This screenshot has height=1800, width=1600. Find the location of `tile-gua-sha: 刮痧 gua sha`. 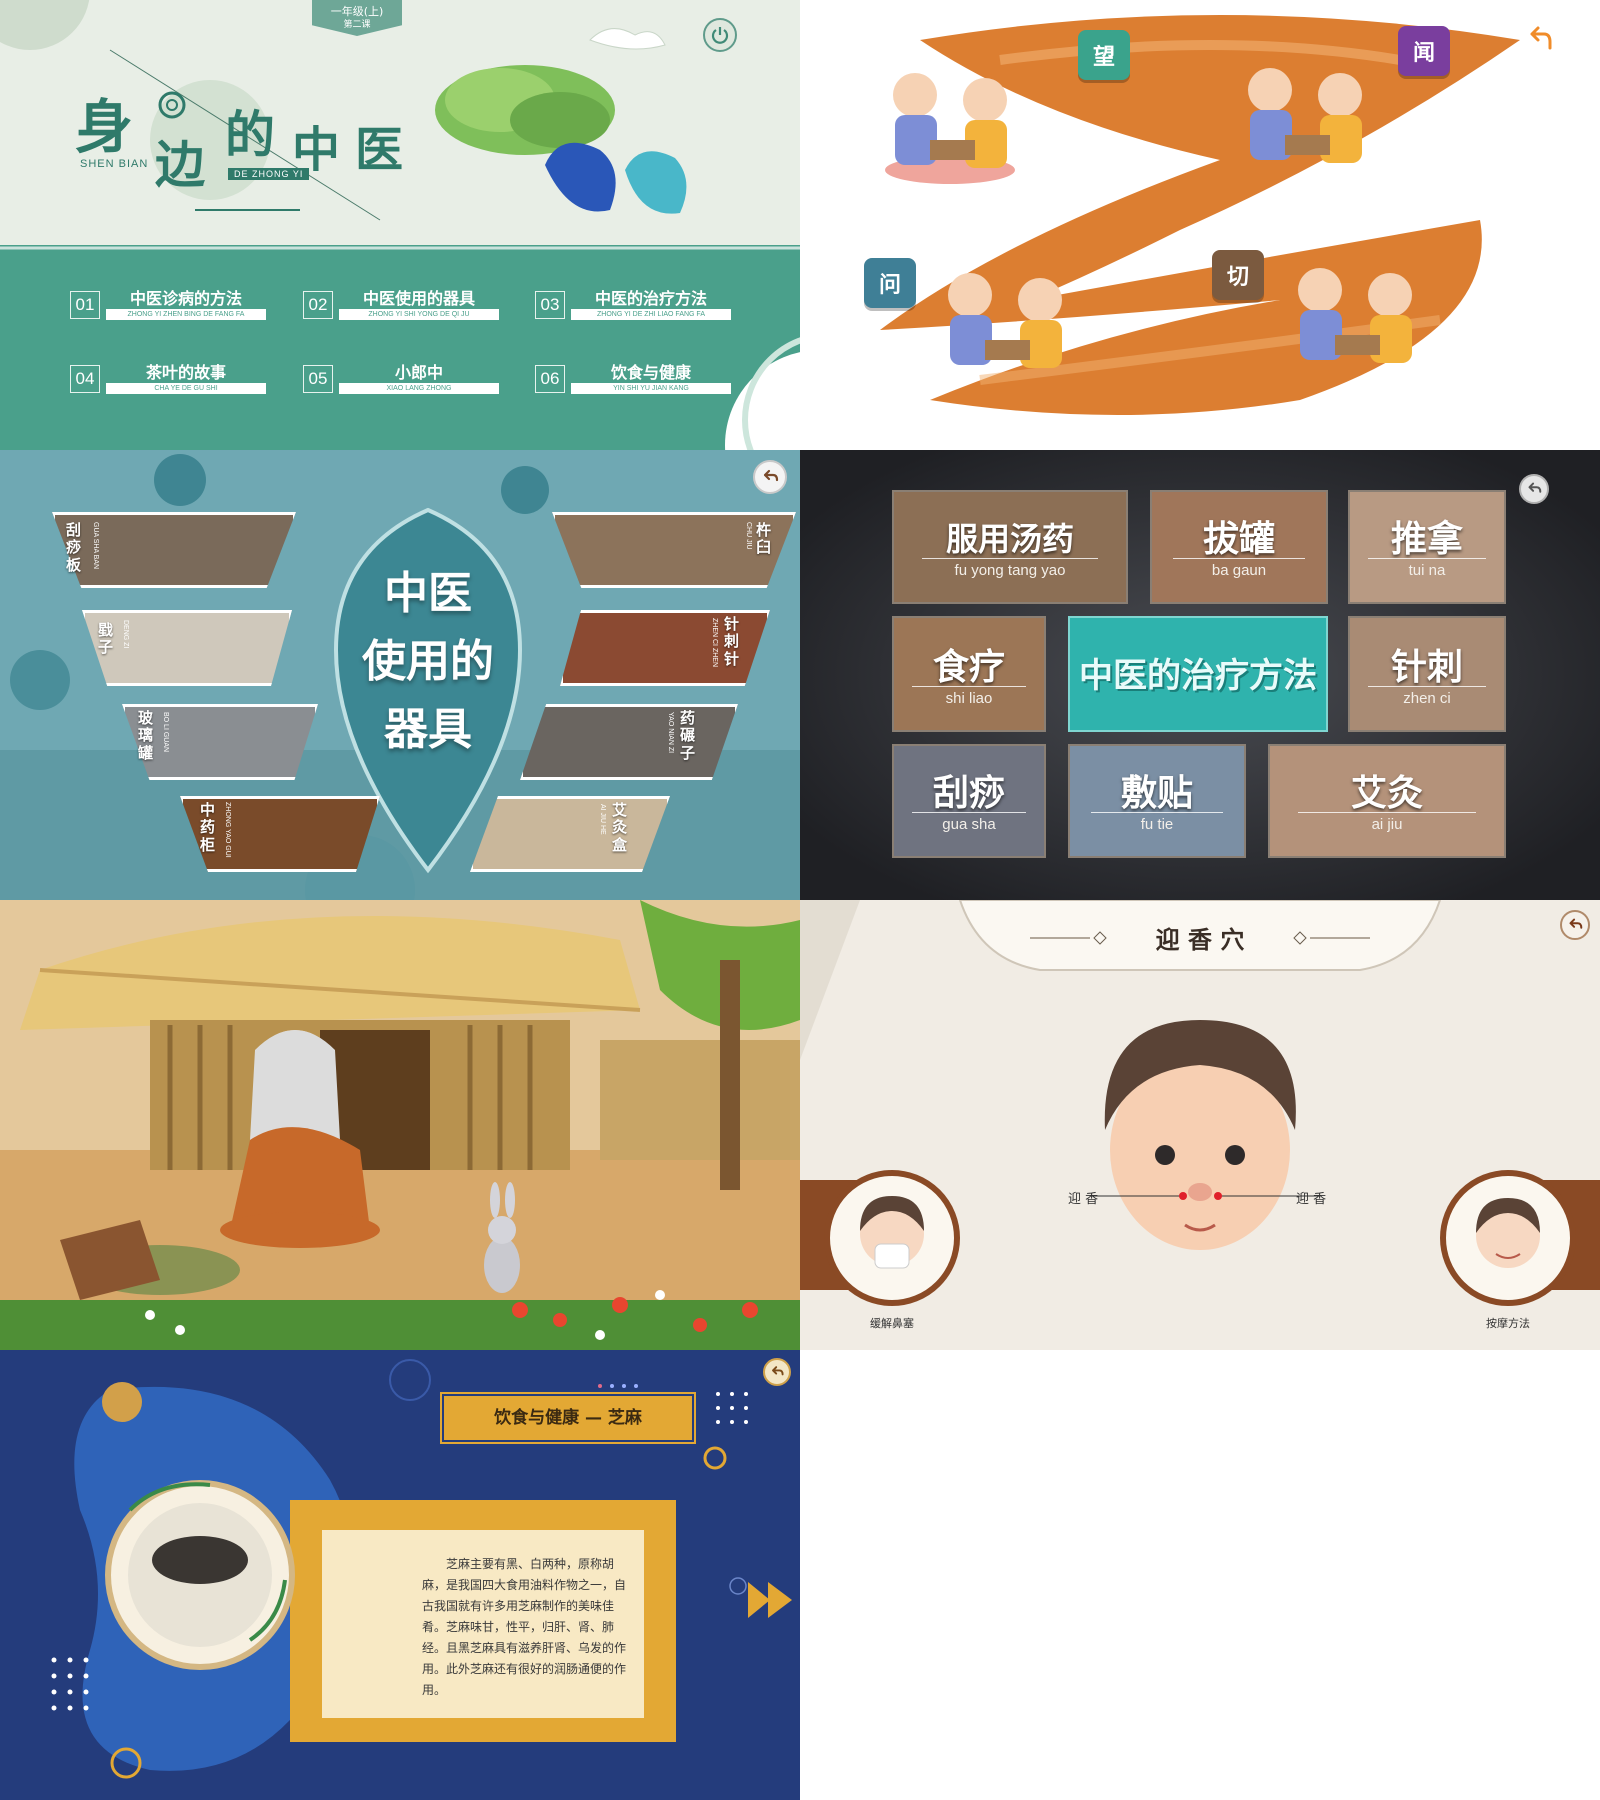

tile-gua-sha: 刮痧 gua sha is located at coordinates (969, 801).